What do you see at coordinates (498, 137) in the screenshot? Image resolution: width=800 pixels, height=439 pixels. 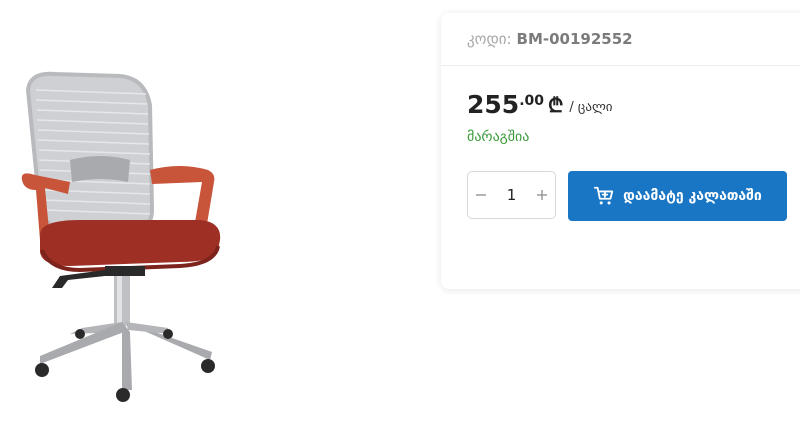 I see `stock-status: მარაგშია` at bounding box center [498, 137].